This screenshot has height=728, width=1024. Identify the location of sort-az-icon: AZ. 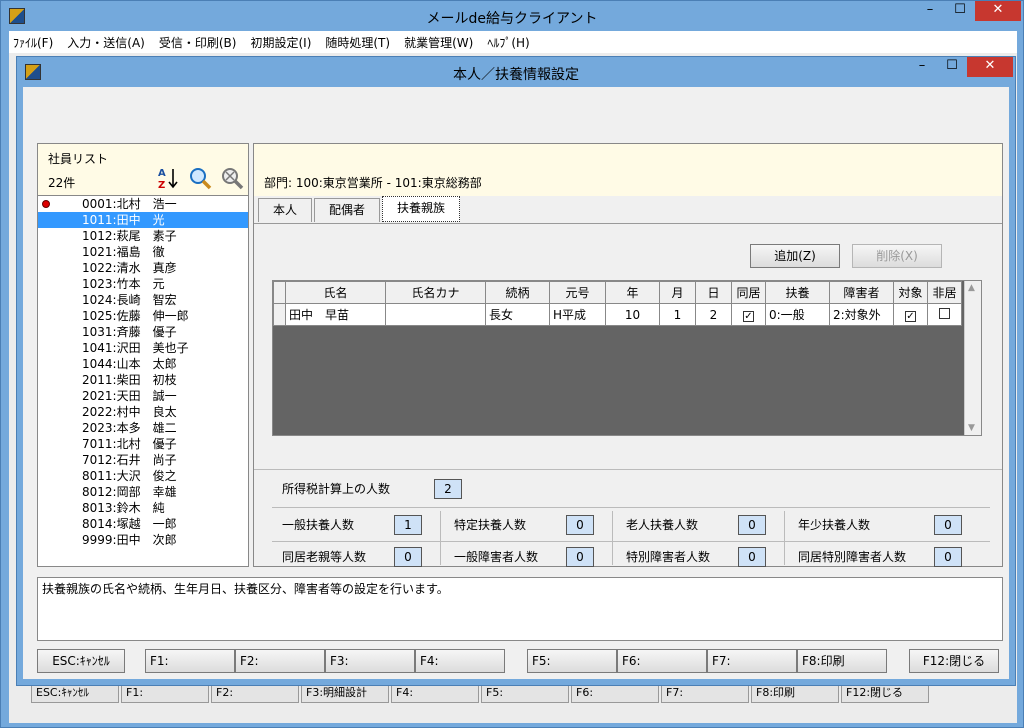
(168, 178).